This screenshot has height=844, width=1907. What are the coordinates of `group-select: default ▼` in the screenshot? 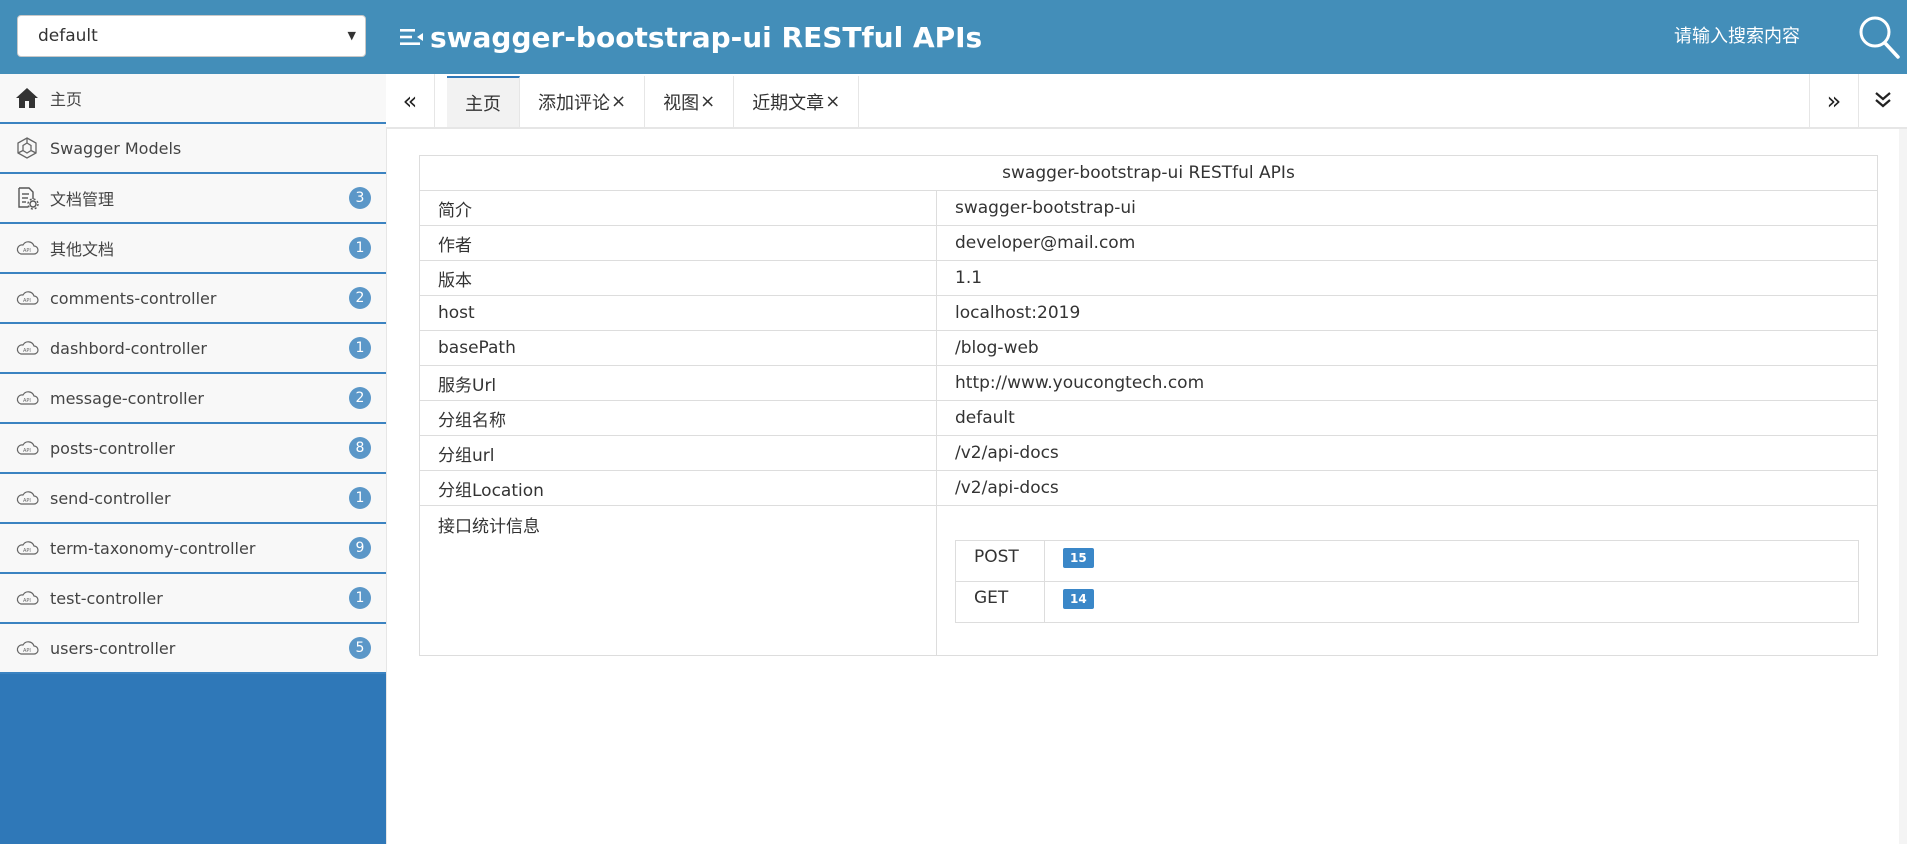 It's located at (191, 36).